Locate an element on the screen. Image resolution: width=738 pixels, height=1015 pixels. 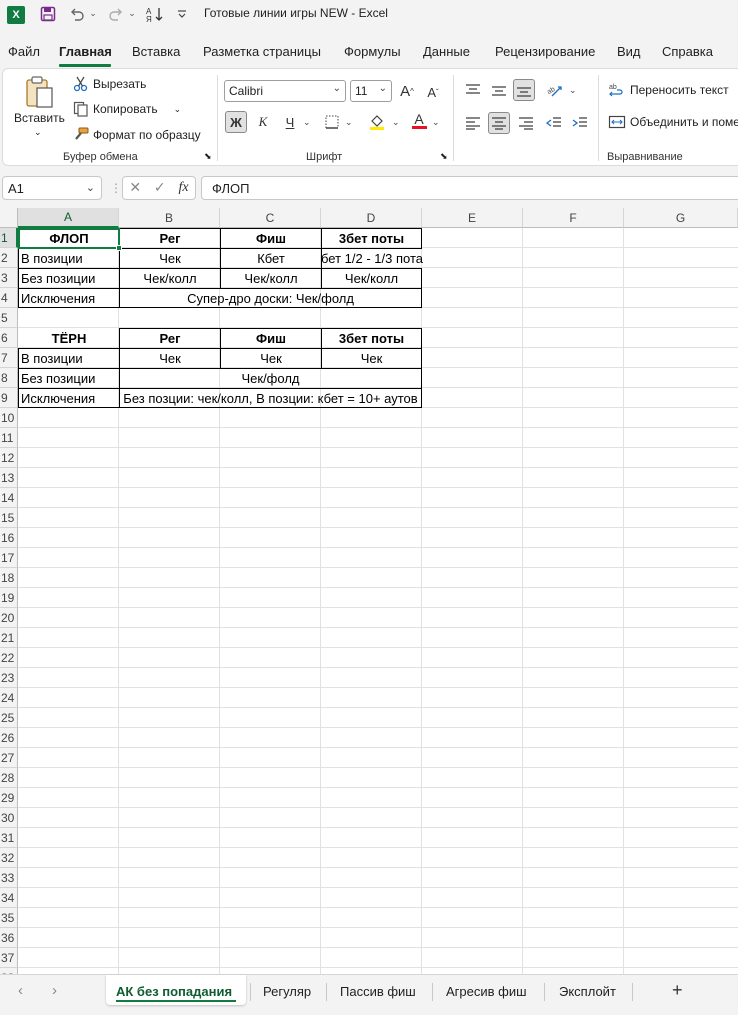
cell-a2: В позиции is located at coordinates (69, 258).